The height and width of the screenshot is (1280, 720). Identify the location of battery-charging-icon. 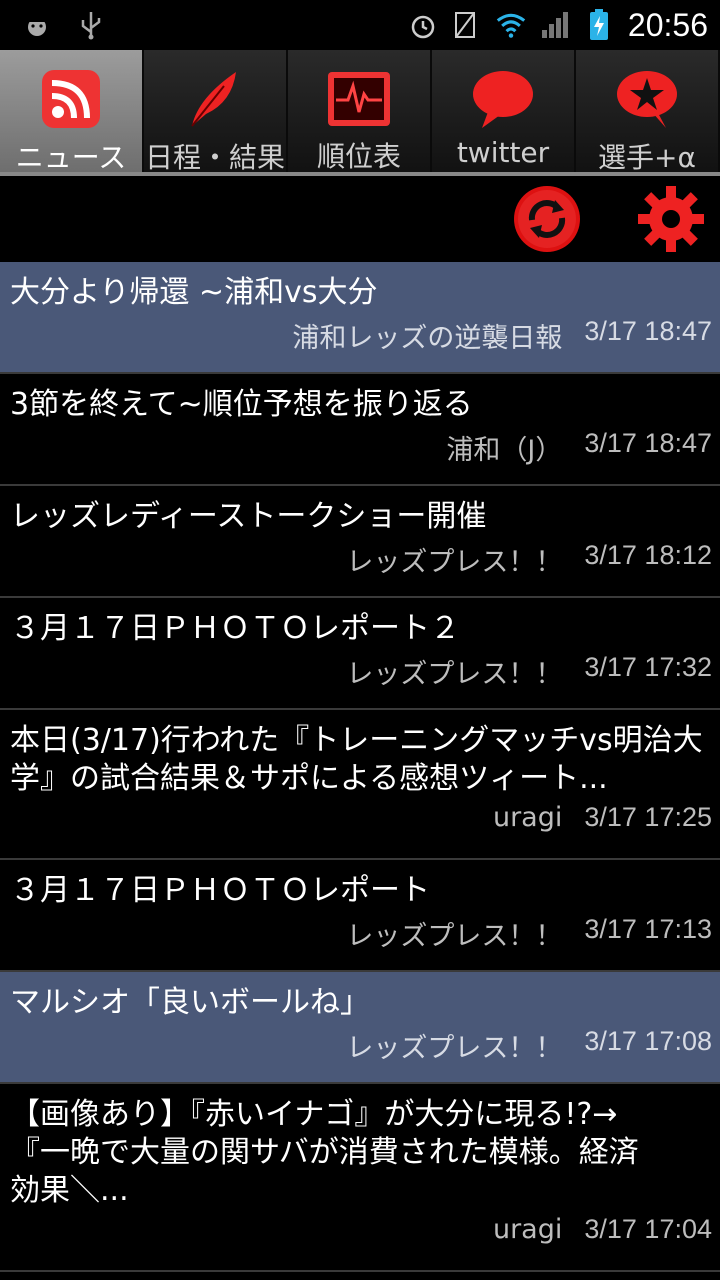
(599, 24).